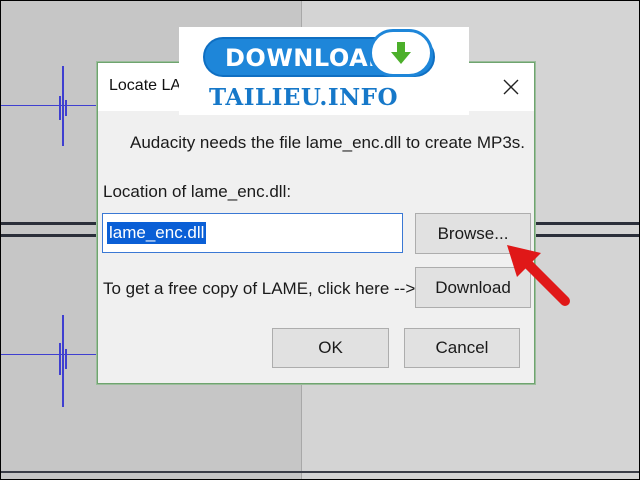  Describe the element at coordinates (330, 348) in the screenshot. I see `ok-button: OK` at that location.